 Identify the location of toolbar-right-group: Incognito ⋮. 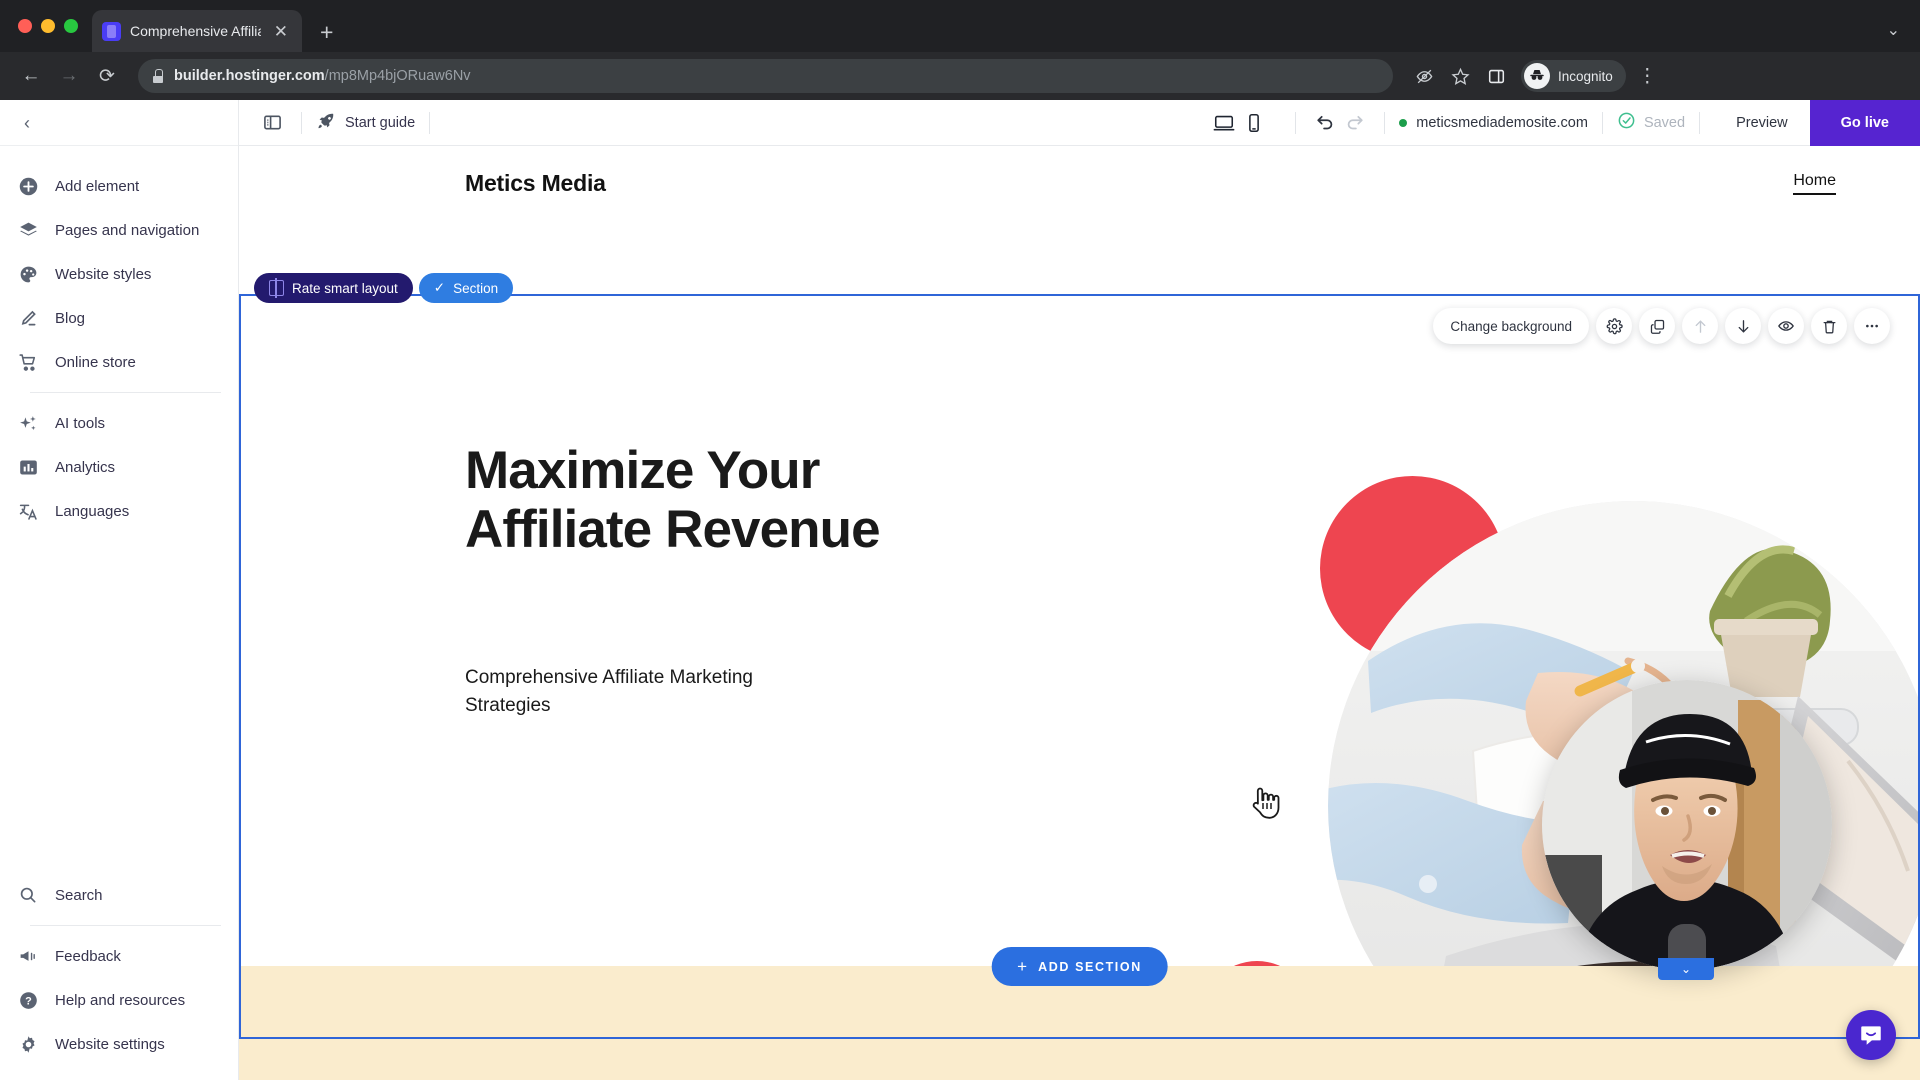
(1537, 76).